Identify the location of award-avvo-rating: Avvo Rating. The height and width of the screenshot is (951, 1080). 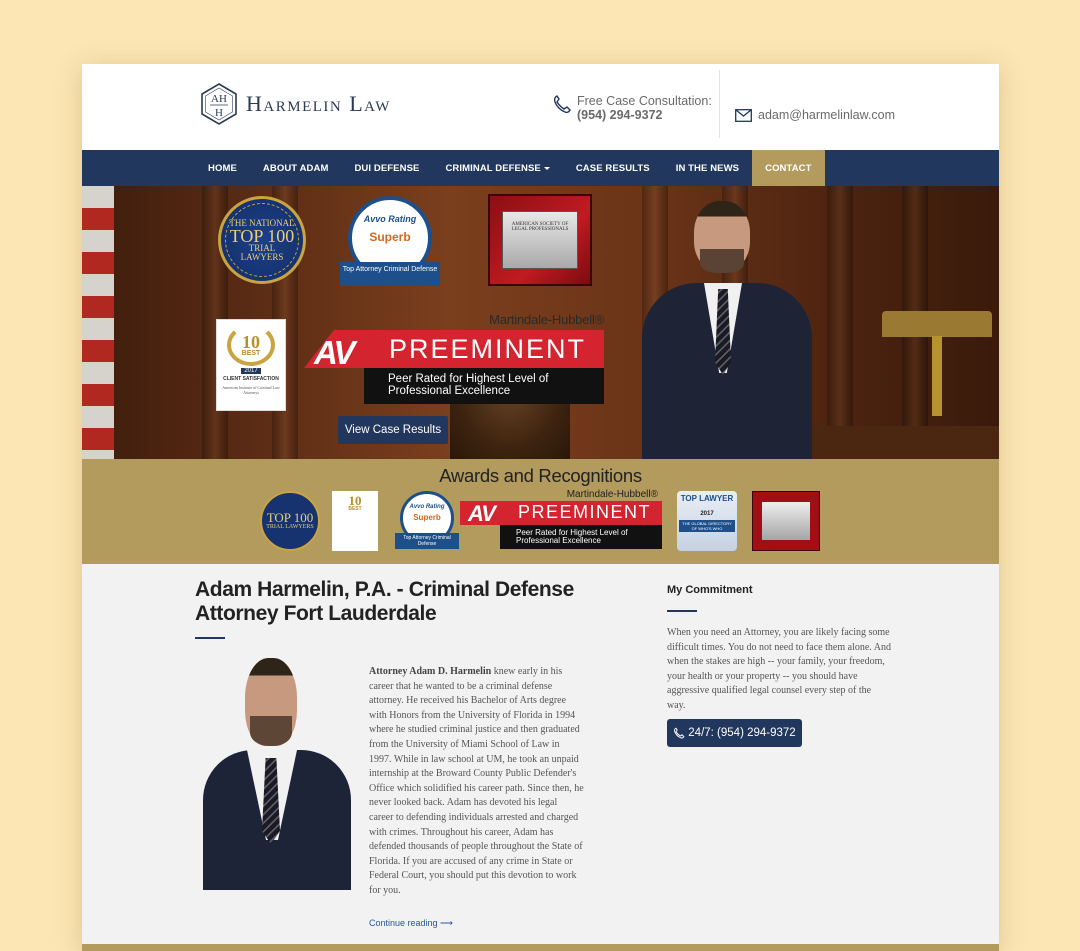
(427, 507).